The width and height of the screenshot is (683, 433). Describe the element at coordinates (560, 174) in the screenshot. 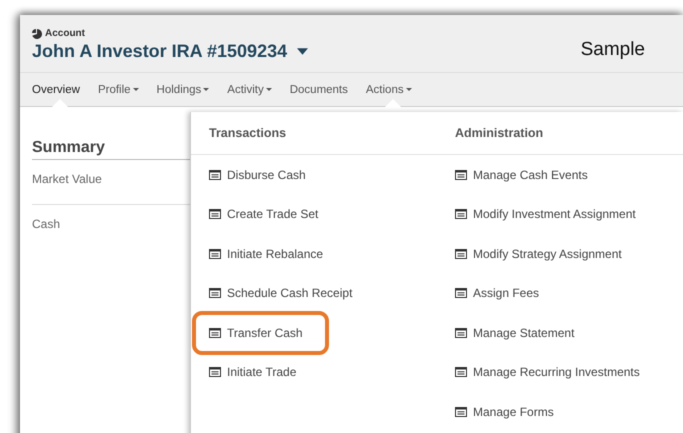

I see `menu-item: Manage Cash Events` at that location.